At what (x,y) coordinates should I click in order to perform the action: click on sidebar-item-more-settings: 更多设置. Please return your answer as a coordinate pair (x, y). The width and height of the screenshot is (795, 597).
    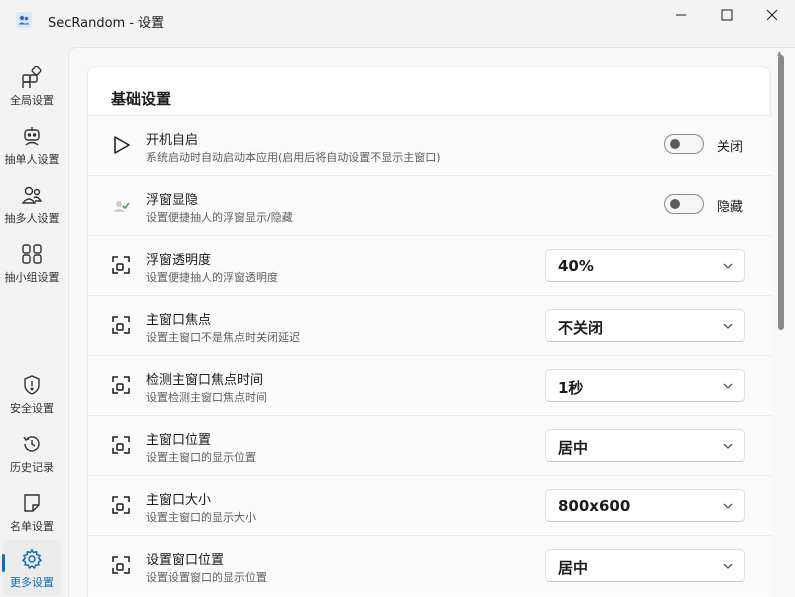
    Looking at the image, I should click on (32, 568).